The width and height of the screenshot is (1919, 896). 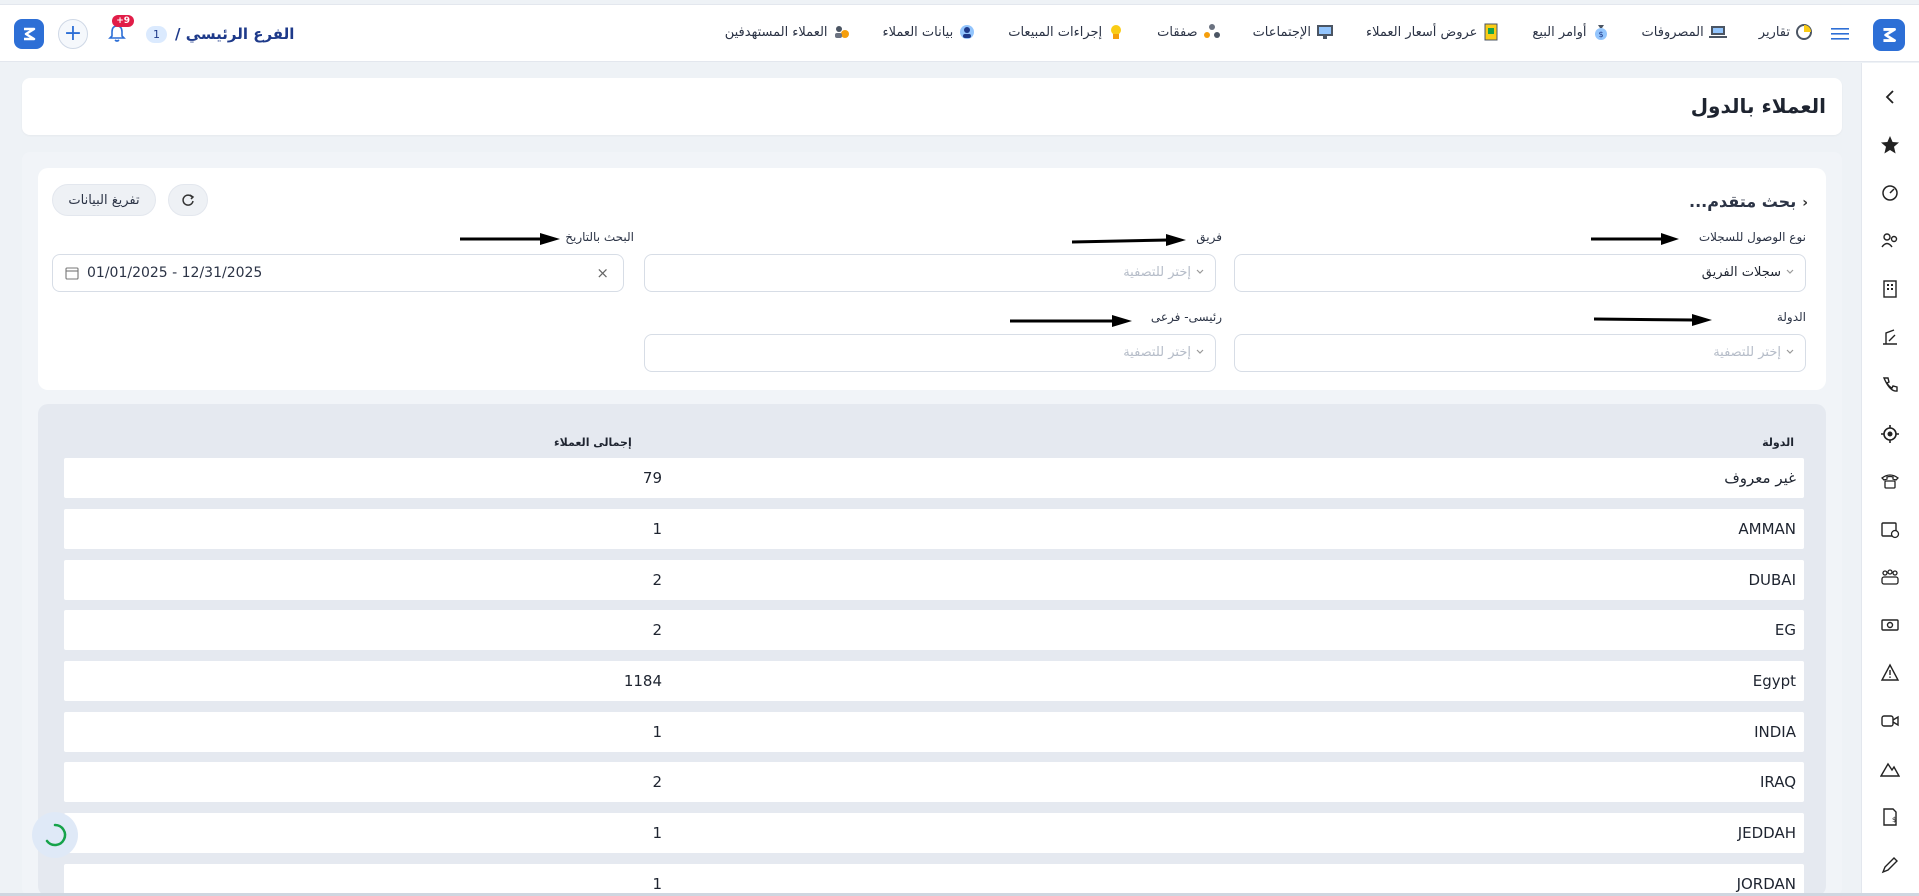 What do you see at coordinates (1890, 434) in the screenshot?
I see `target-icon` at bounding box center [1890, 434].